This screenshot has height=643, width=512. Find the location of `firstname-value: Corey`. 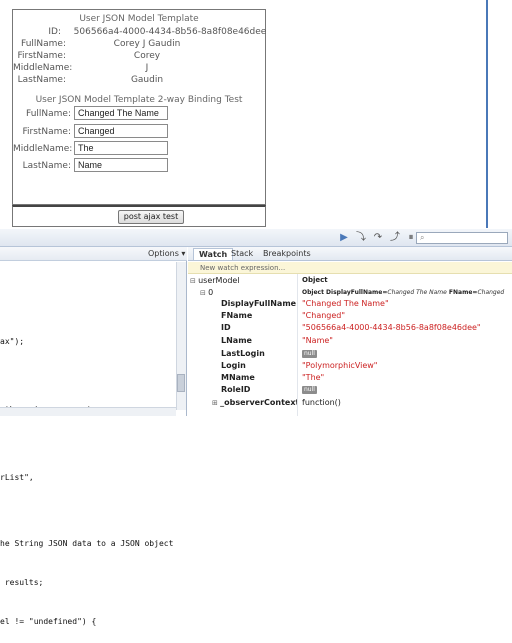

firstname-value: Corey is located at coordinates (147, 56).